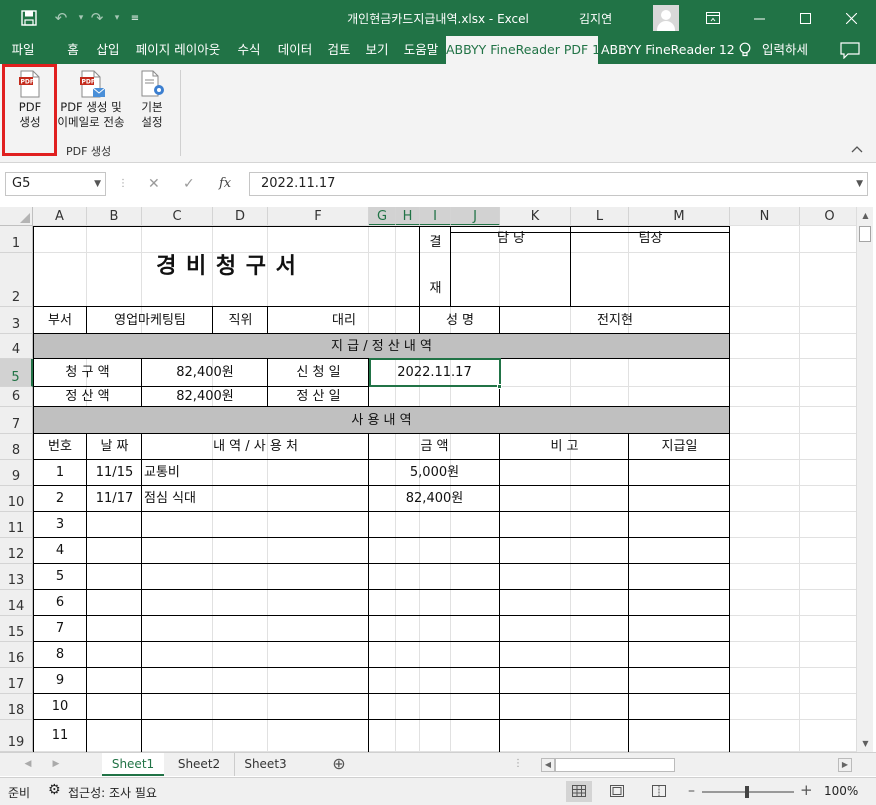 This screenshot has width=876, height=805. What do you see at coordinates (16, 280) in the screenshot?
I see `row-header-2: 2` at bounding box center [16, 280].